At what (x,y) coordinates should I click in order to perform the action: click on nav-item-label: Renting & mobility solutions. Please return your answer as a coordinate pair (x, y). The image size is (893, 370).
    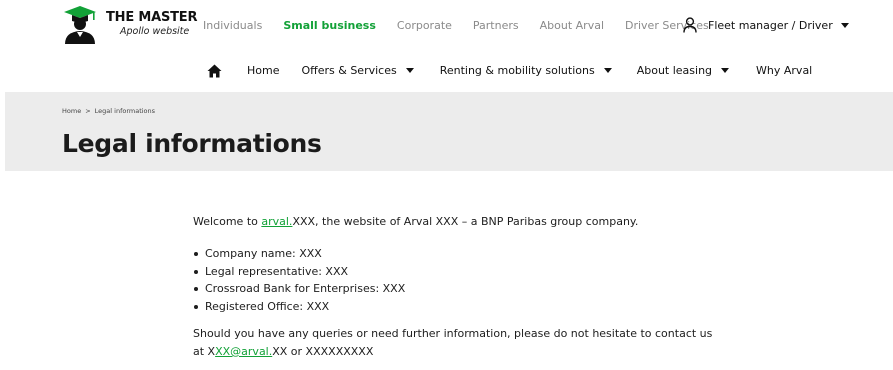
    Looking at the image, I should click on (517, 70).